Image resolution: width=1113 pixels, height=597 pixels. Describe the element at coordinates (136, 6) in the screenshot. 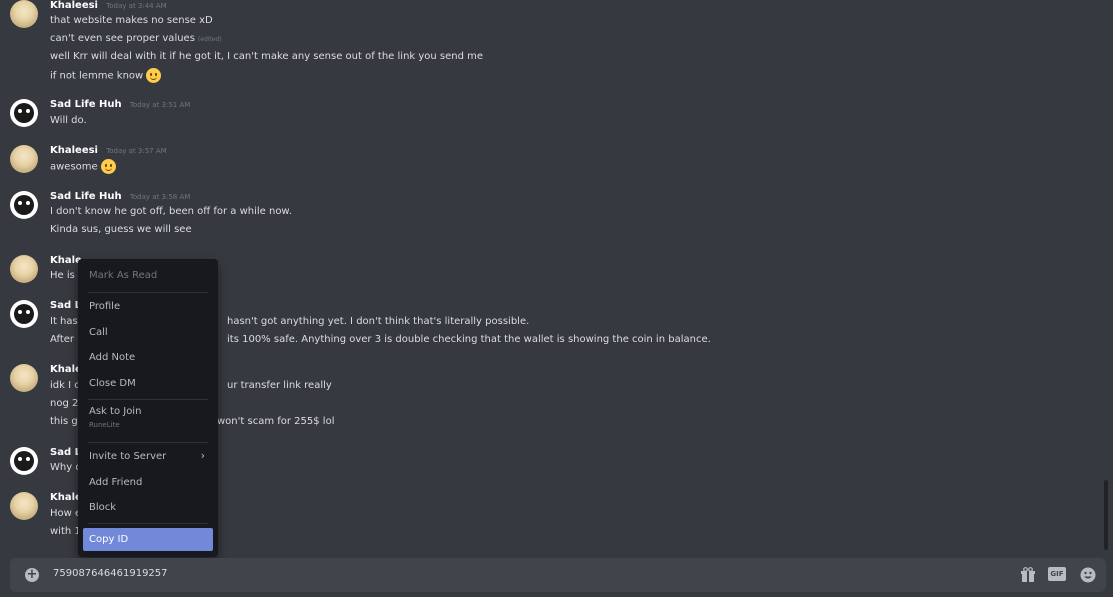

I see `timestamp: Today at 3:44 AM` at that location.